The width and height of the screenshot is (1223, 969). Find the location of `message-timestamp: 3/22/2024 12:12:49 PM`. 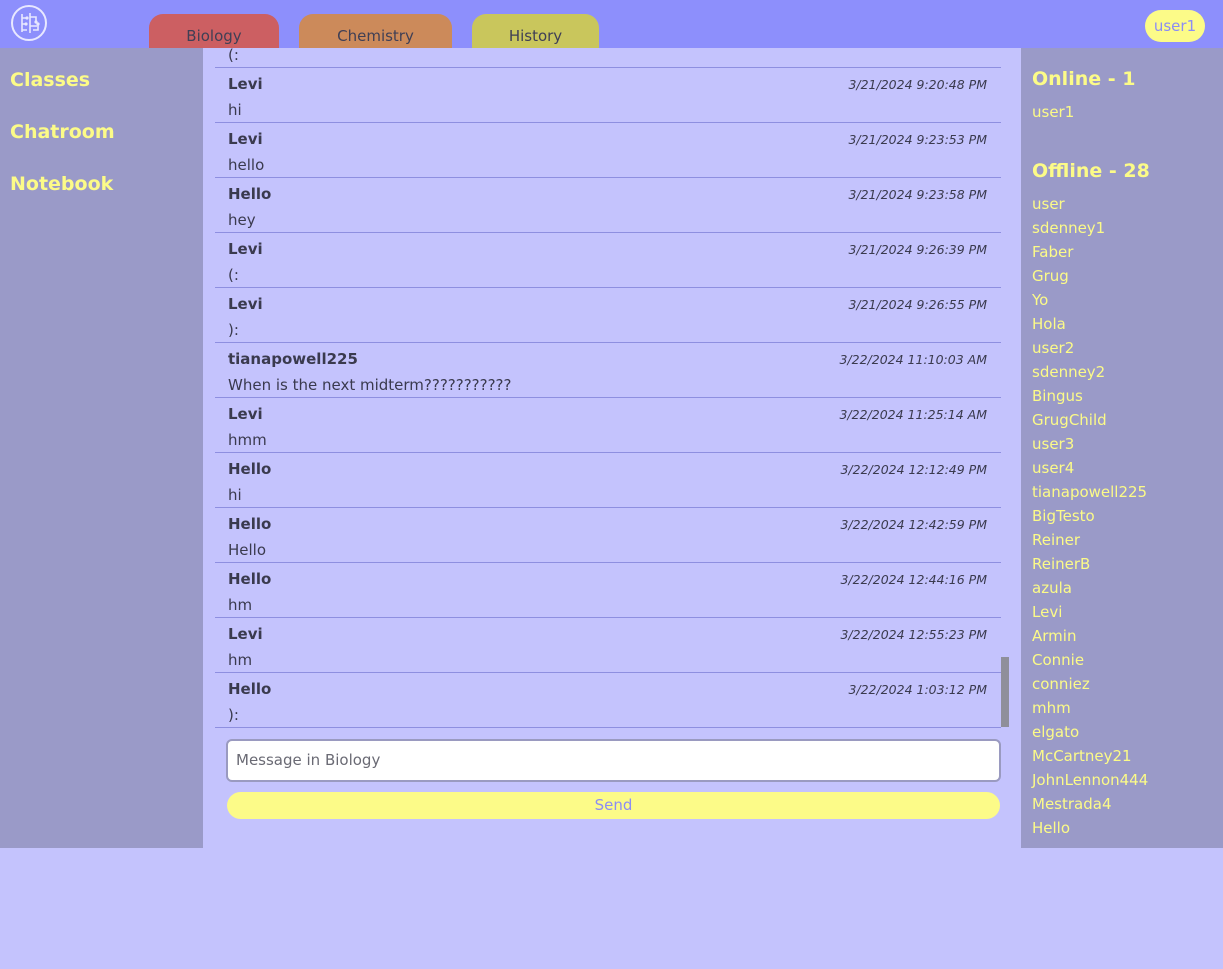

message-timestamp: 3/22/2024 12:12:49 PM is located at coordinates (913, 469).